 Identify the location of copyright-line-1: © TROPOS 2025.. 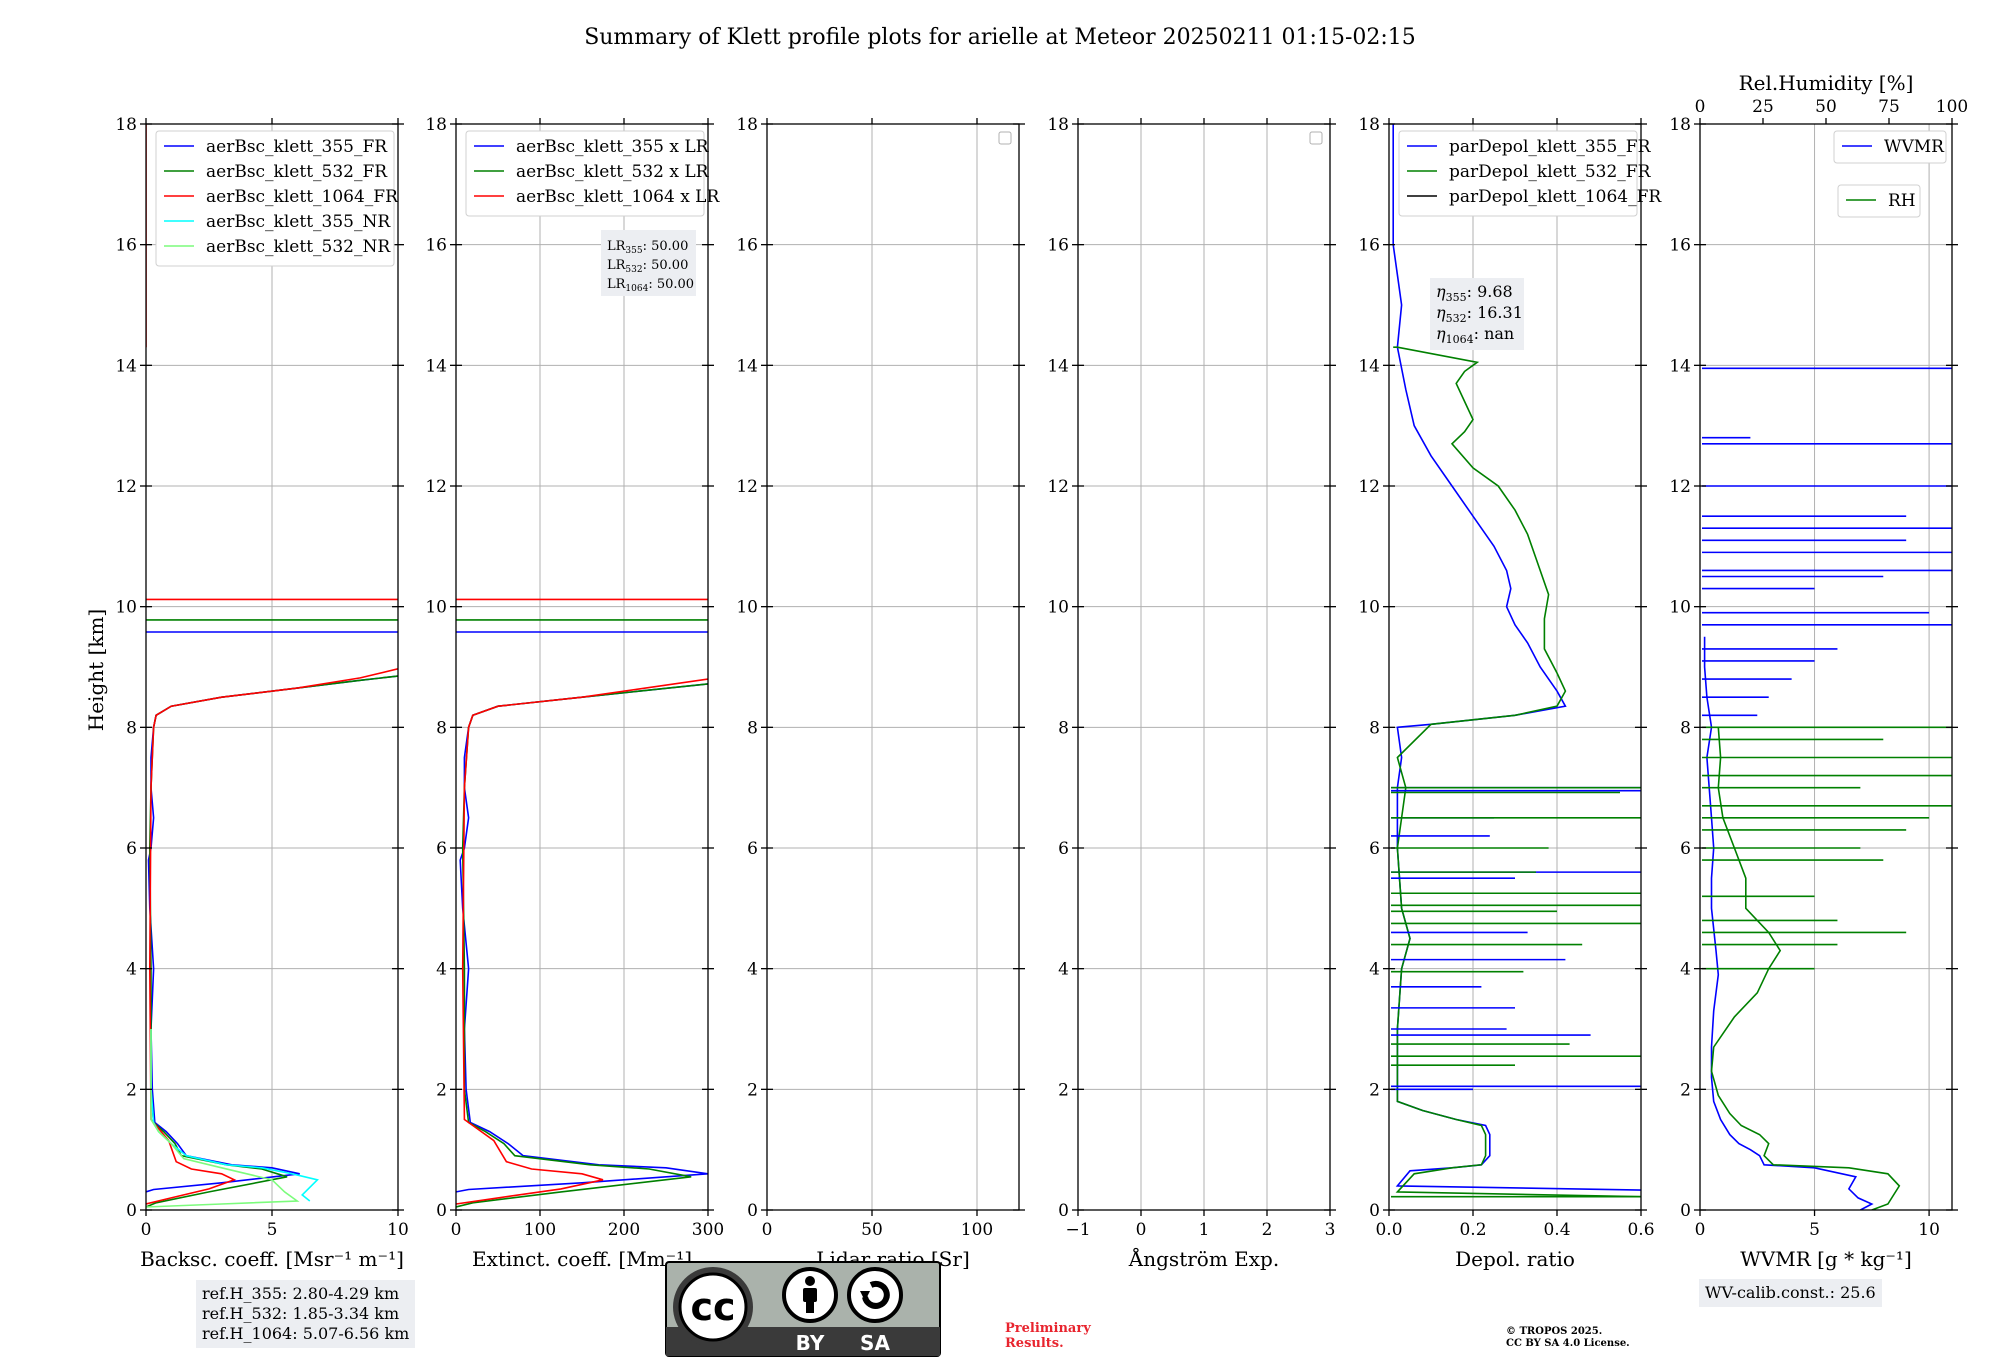
(1554, 1331).